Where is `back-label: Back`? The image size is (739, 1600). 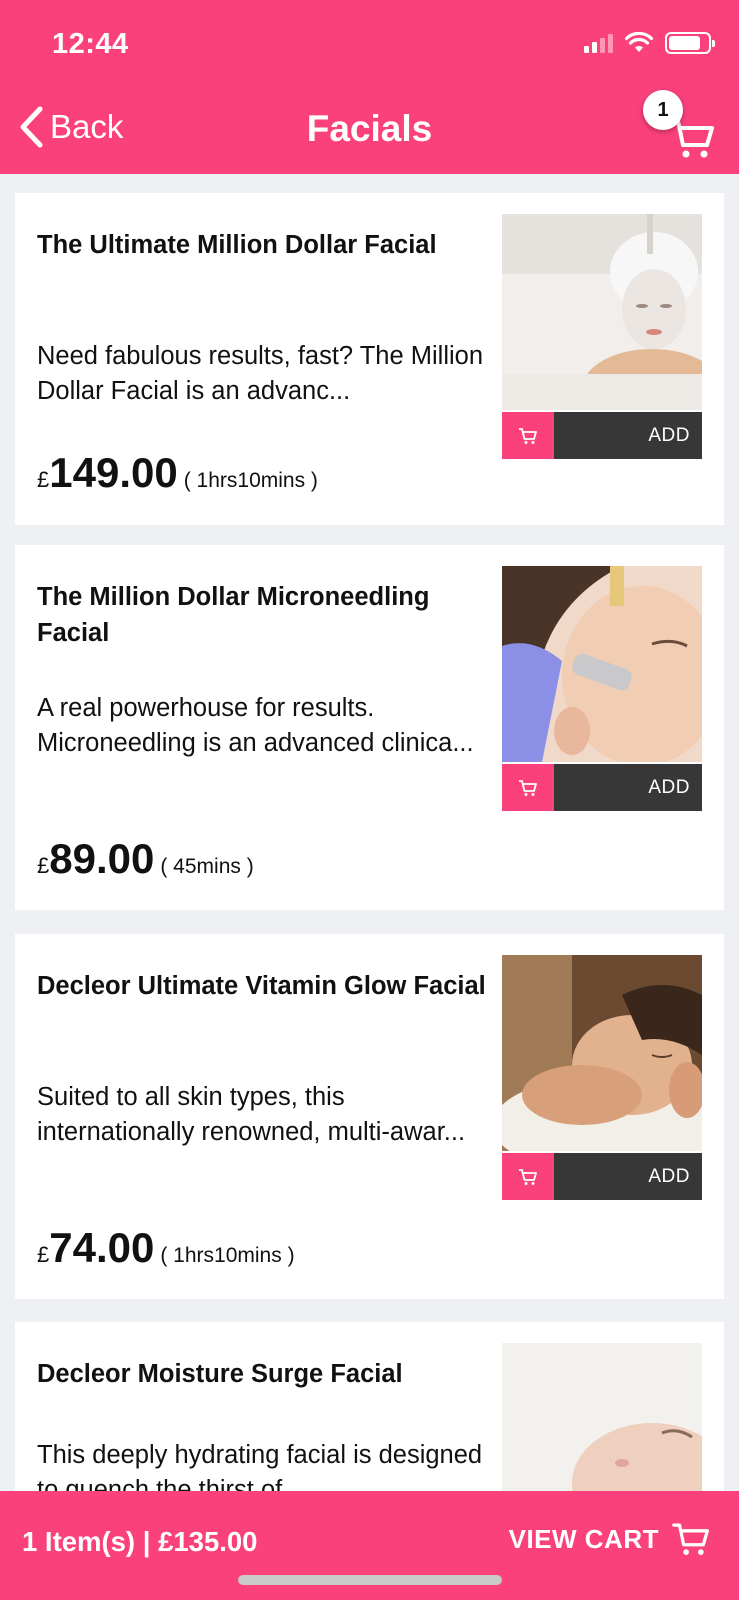 back-label: Back is located at coordinates (87, 126).